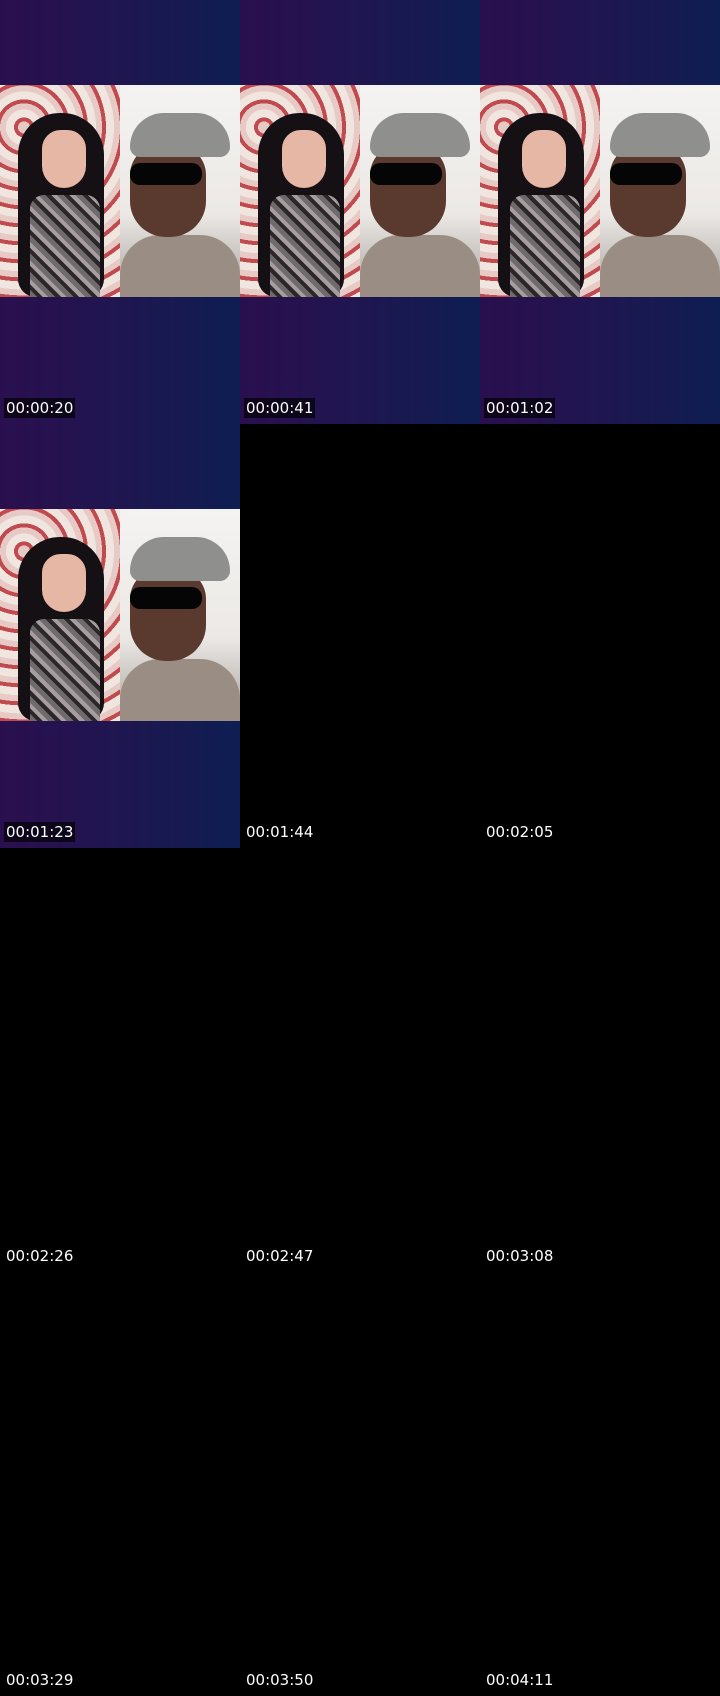 The height and width of the screenshot is (1696, 720). I want to click on timestamp-label: 00:02:26, so click(40, 1256).